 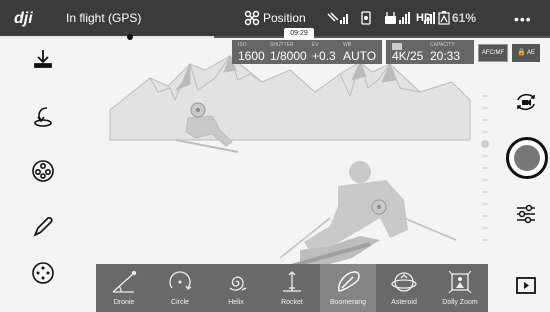 I want to click on video-resolution: 4K/25, so click(x=408, y=56).